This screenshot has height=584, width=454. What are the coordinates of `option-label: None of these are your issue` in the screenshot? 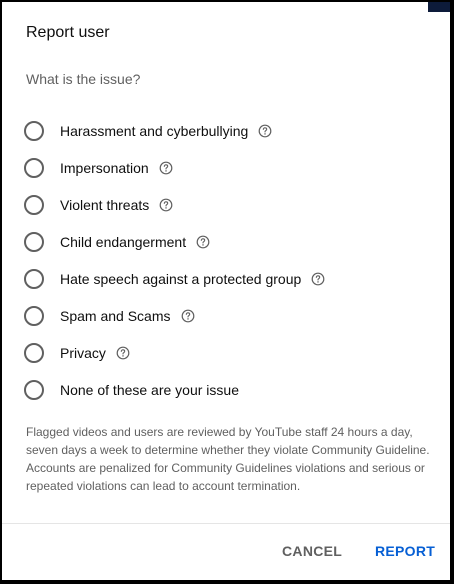 It's located at (149, 389).